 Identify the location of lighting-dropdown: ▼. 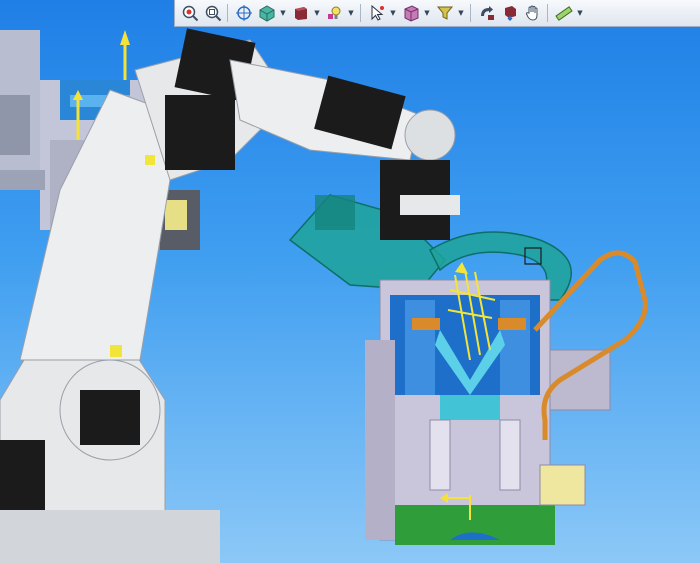
(351, 13).